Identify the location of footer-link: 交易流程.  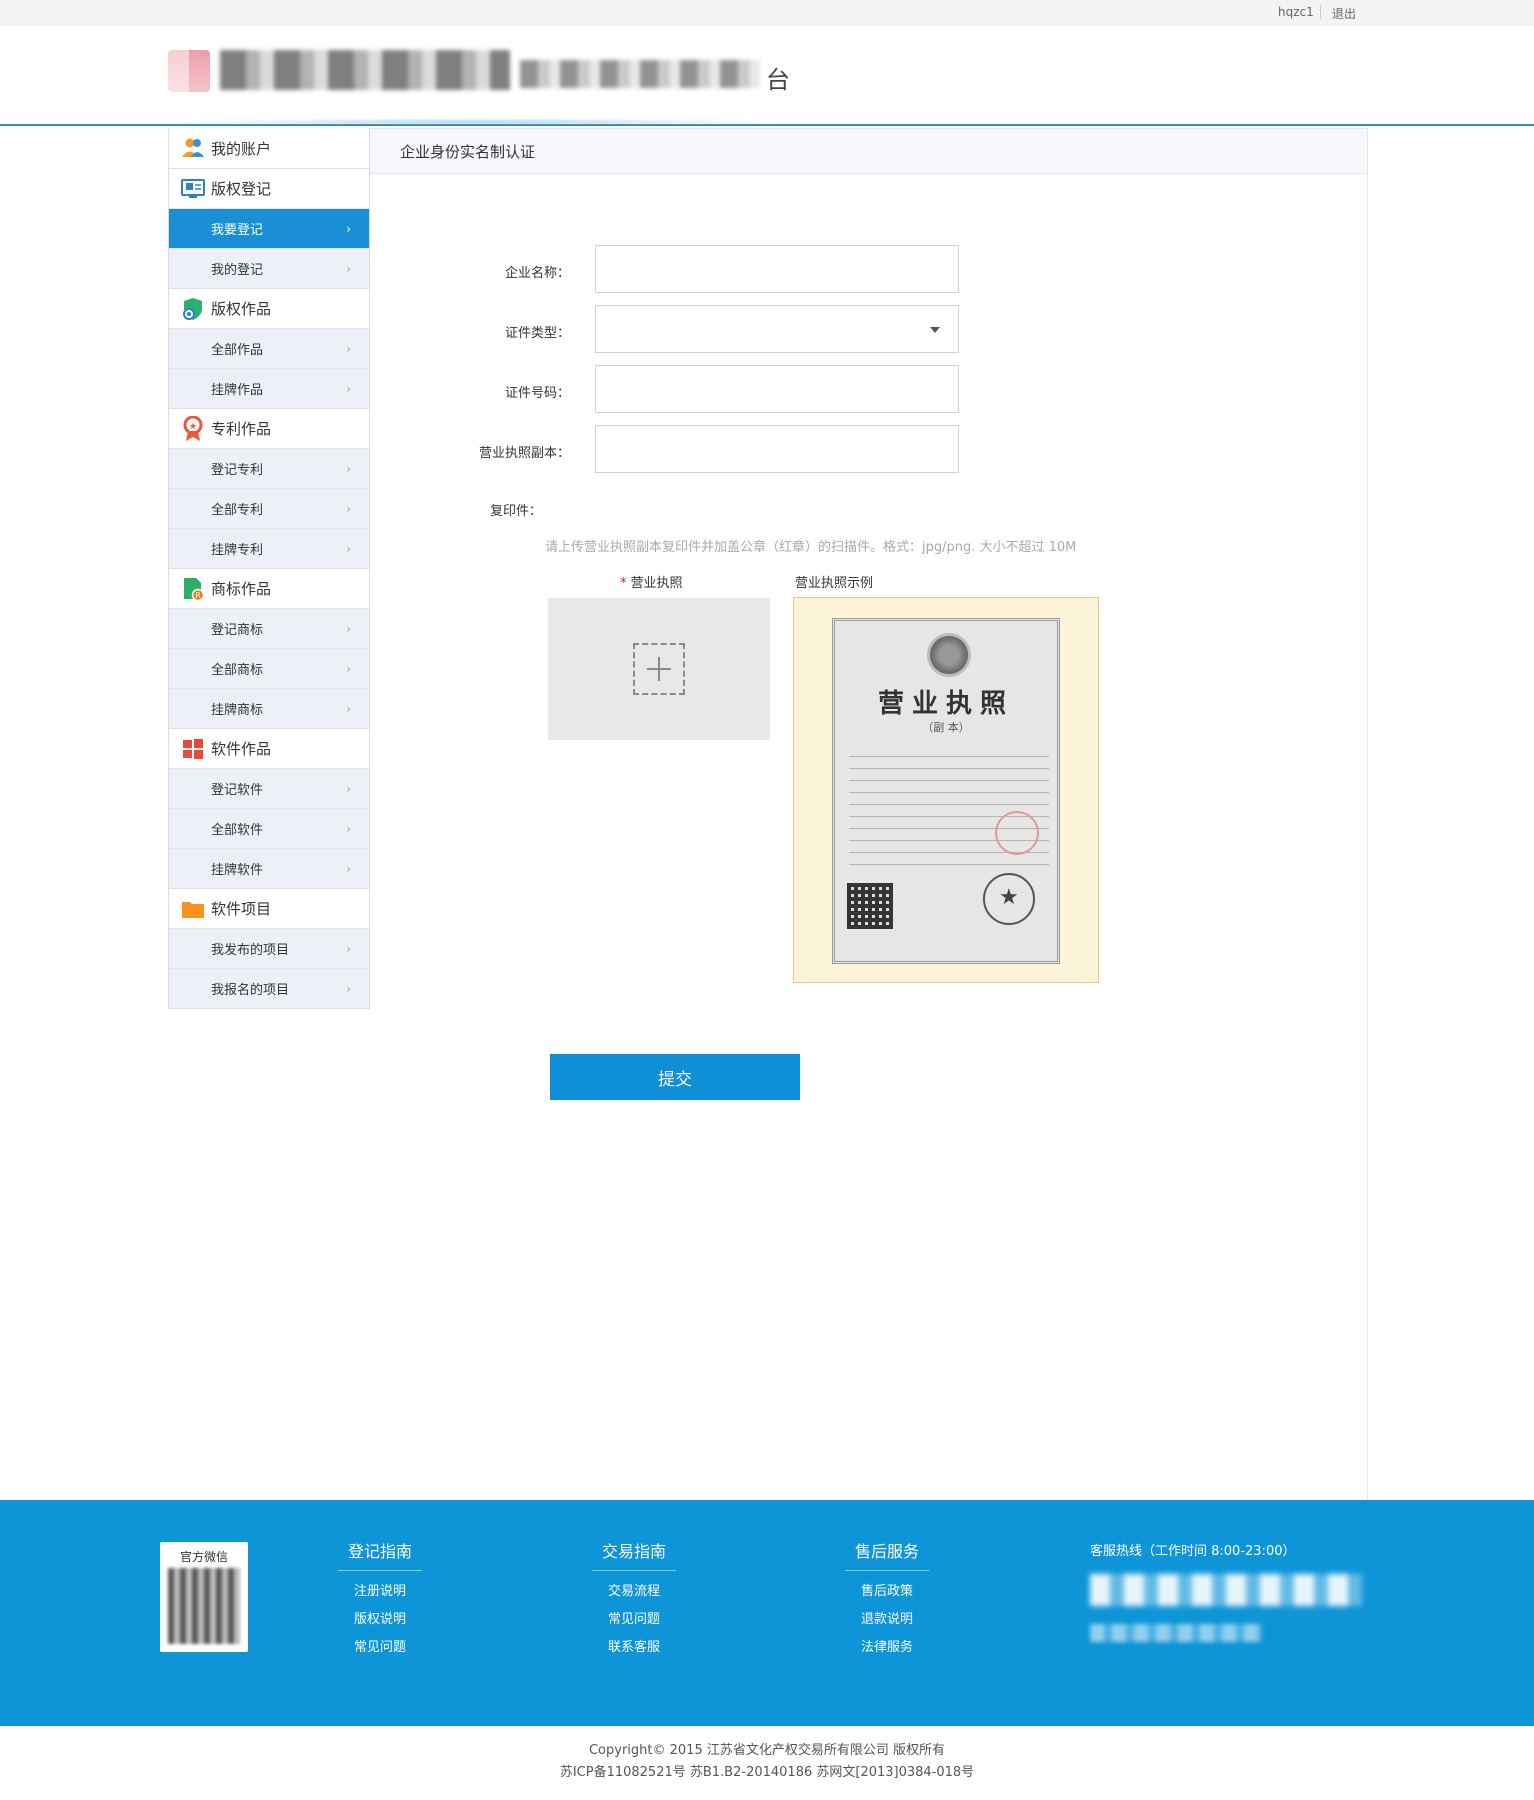
(634, 1589).